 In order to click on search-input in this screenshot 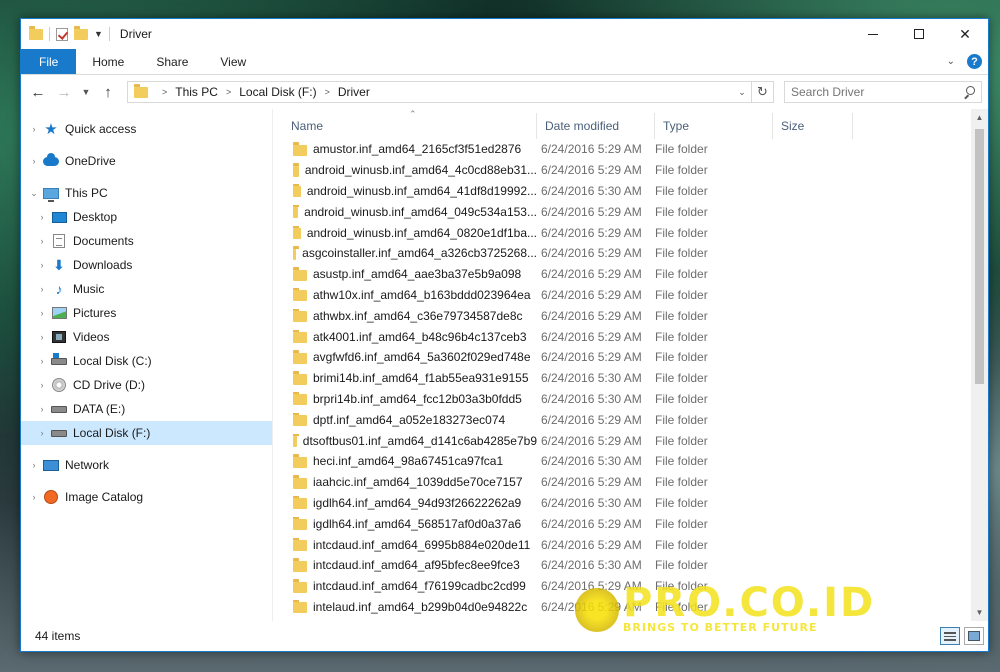, I will do `click(877, 92)`.